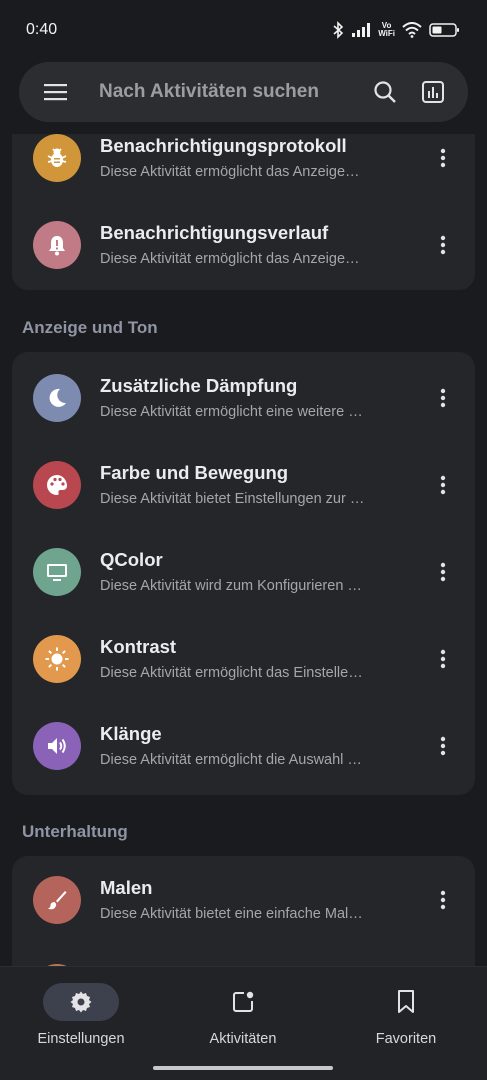  I want to click on search-bar: Nach Aktivitäten suchen, so click(243, 92).